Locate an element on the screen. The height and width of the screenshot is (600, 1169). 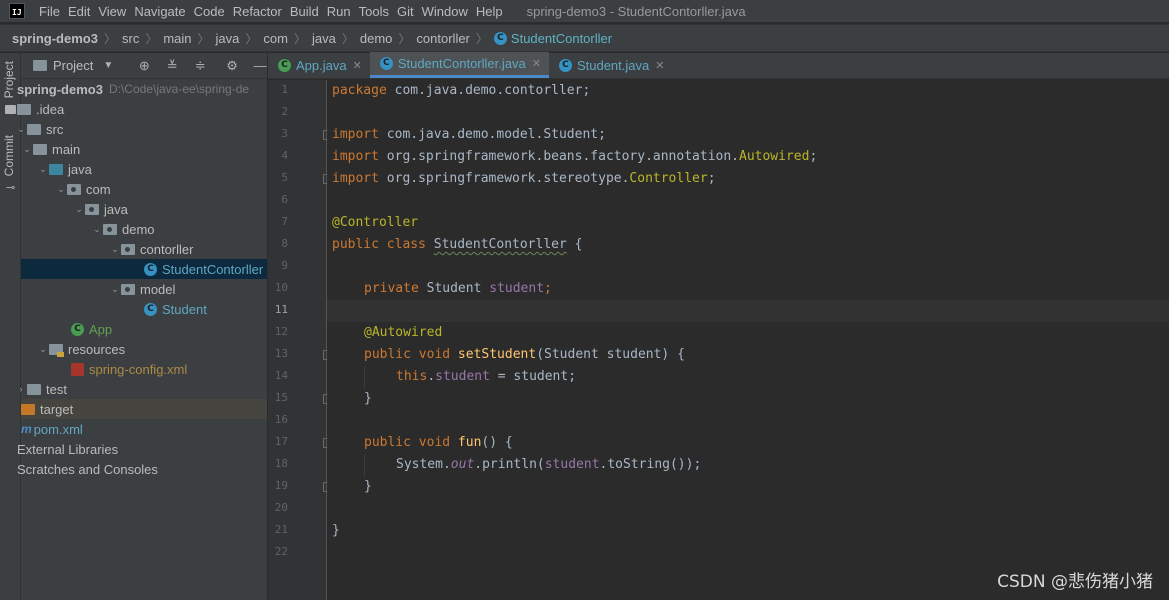
menu-navigate: Navigate is located at coordinates (159, 11).